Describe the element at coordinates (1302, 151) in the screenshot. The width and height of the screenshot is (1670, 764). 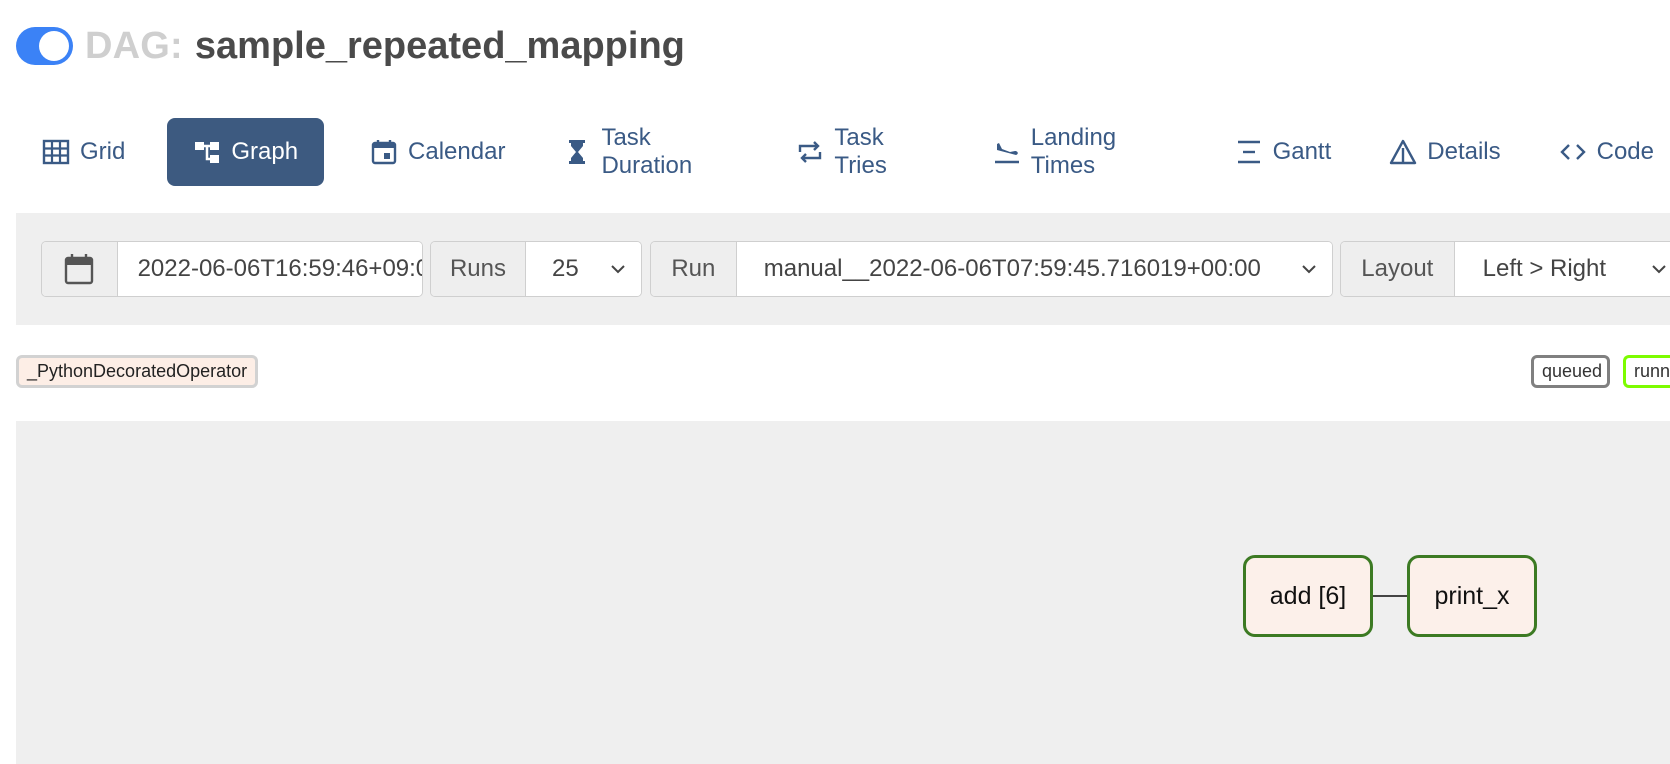
I see `tab-label: Gantt` at that location.